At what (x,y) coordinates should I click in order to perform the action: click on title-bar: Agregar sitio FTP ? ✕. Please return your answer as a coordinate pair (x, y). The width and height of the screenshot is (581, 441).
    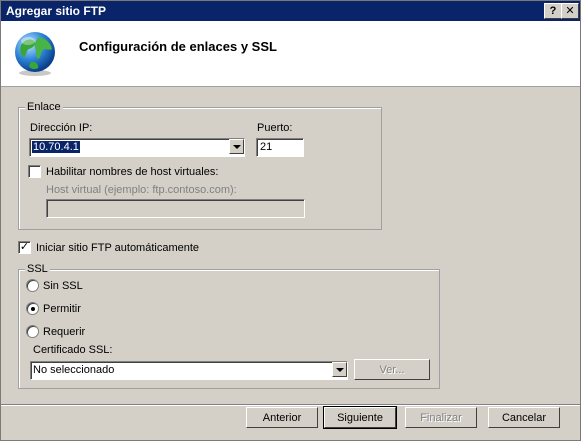
    Looking at the image, I should click on (290, 11).